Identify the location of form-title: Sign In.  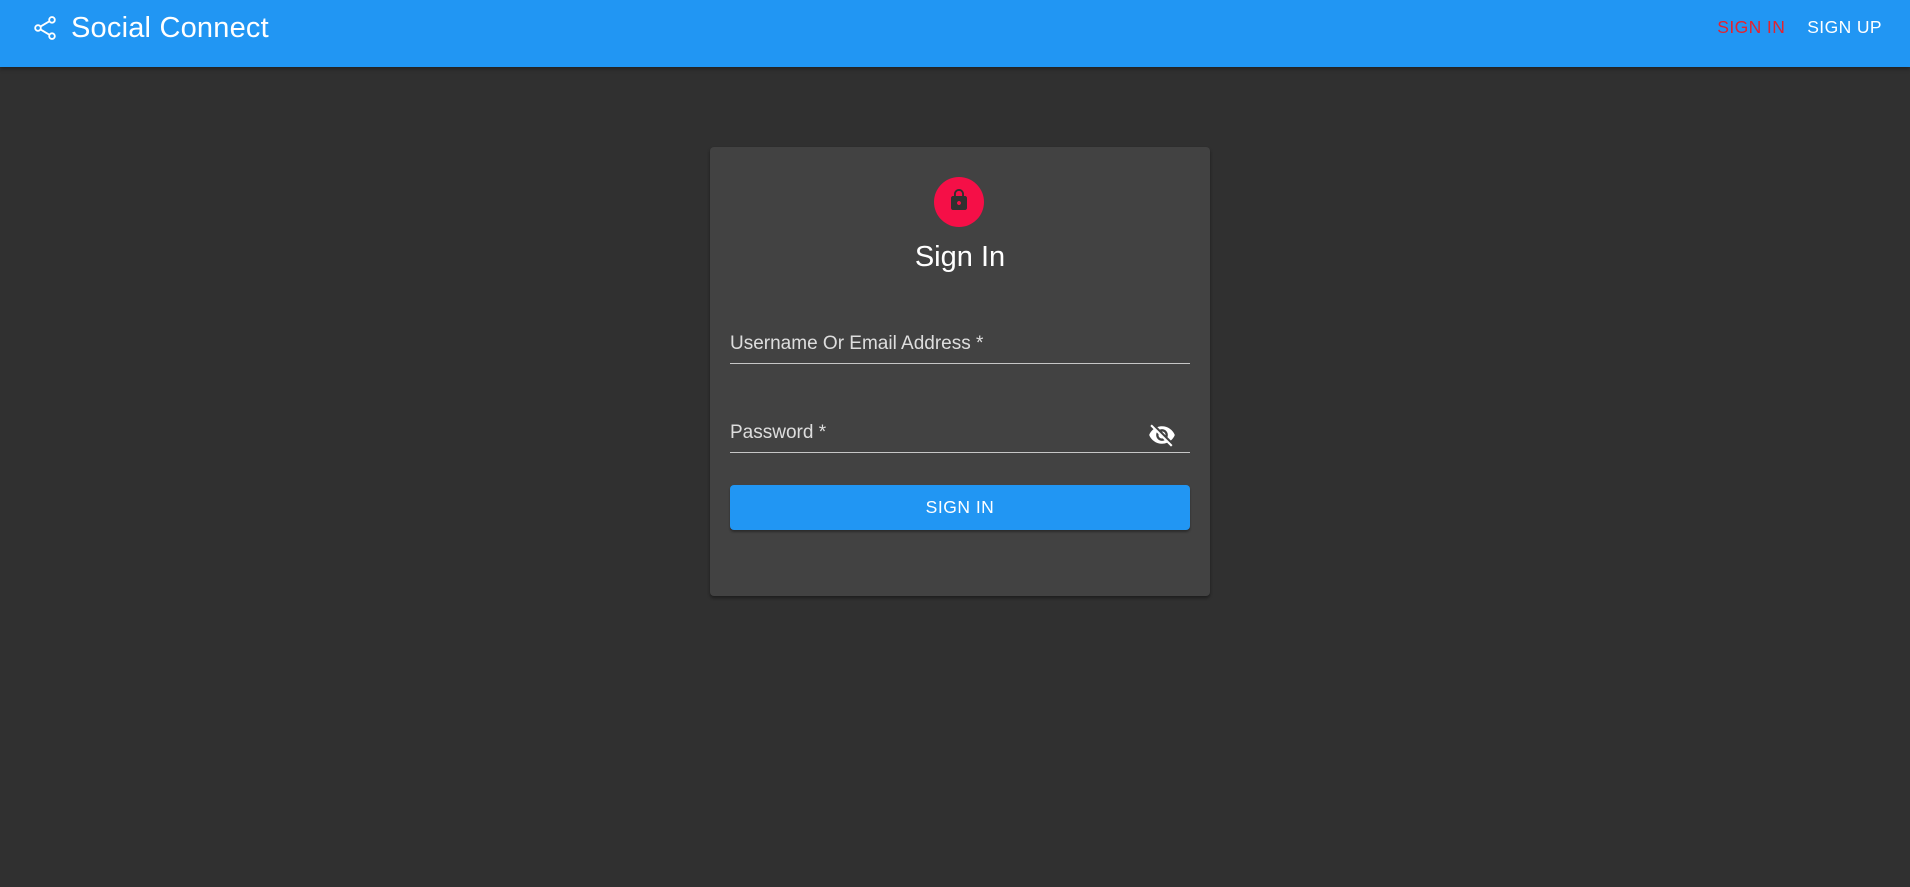
(960, 257).